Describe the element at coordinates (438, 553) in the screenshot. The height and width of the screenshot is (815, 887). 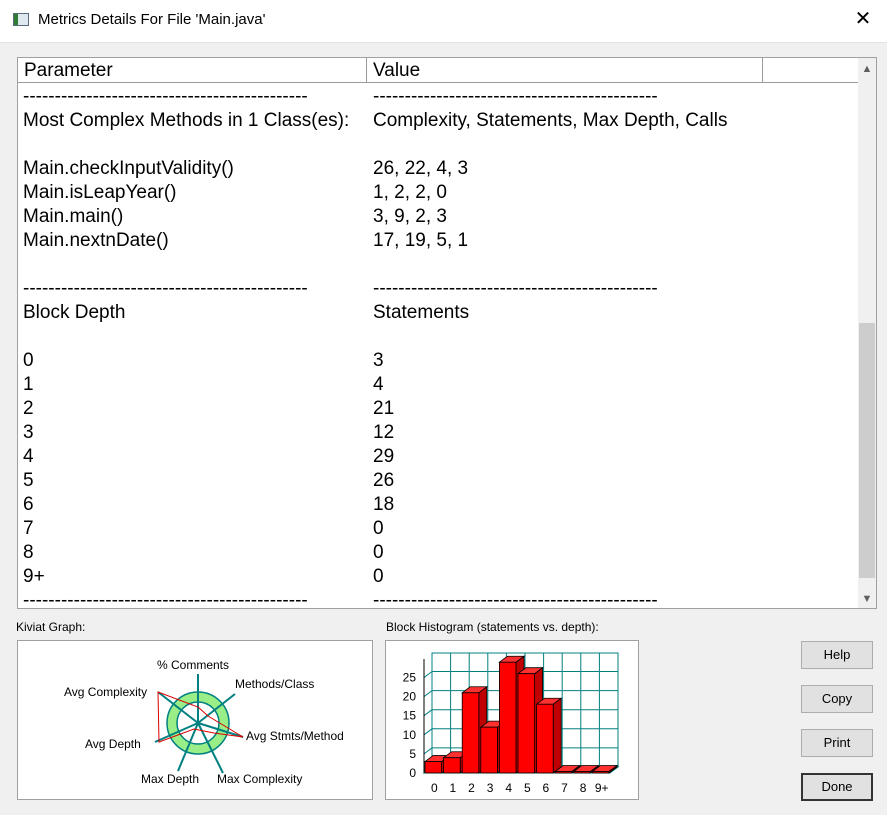
I see `table-row: 80` at that location.